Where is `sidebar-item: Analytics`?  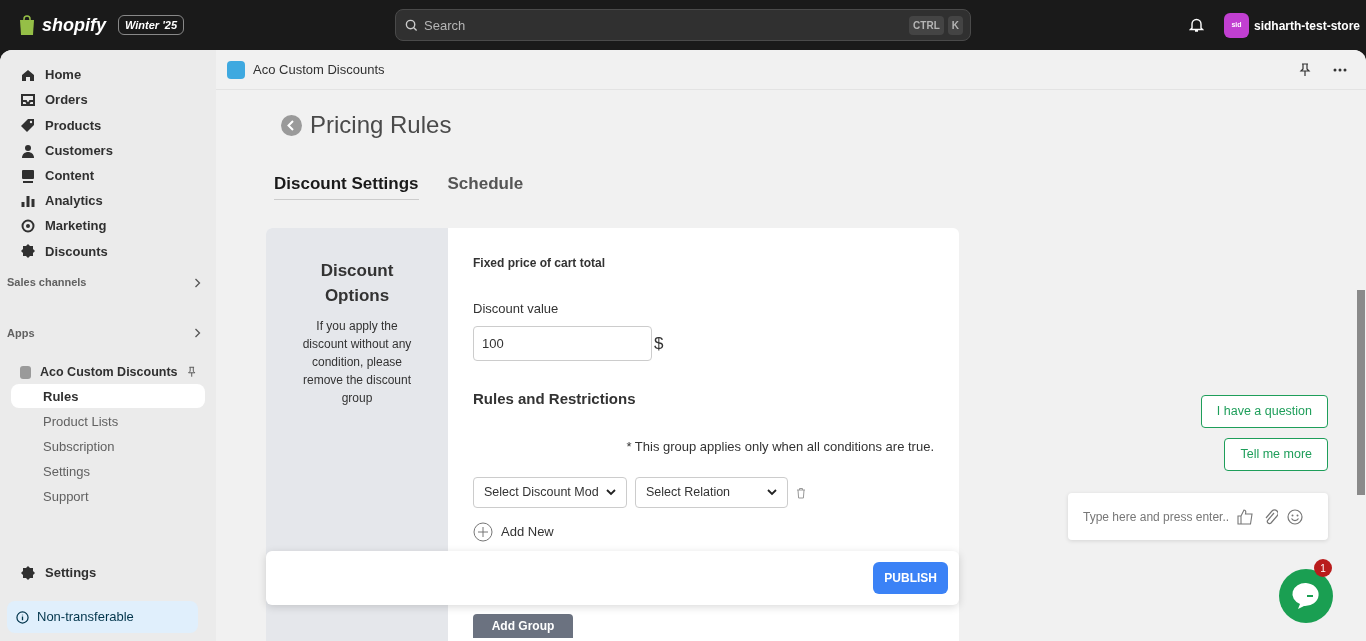 sidebar-item: Analytics is located at coordinates (108, 200).